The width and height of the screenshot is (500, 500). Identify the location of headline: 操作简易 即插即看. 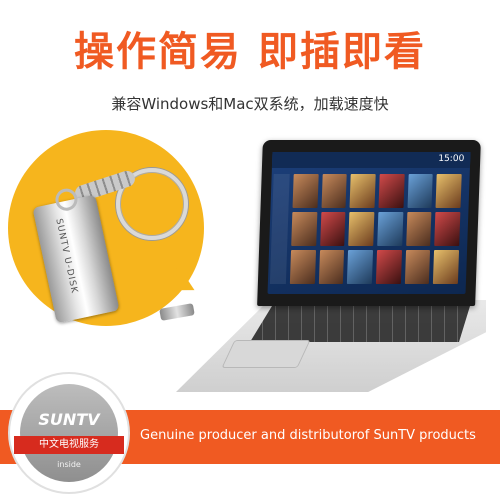
(250, 52).